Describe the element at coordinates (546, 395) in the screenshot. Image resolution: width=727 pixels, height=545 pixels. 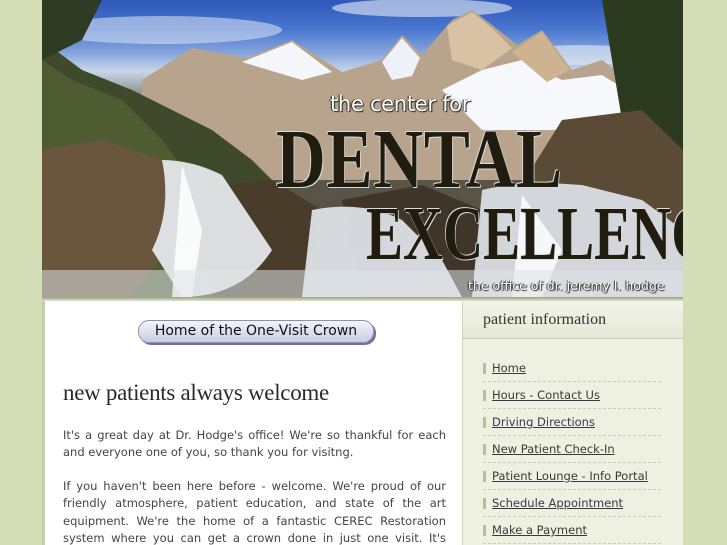
I see `nav-link-hours-contact: Hours - Contact Us` at that location.